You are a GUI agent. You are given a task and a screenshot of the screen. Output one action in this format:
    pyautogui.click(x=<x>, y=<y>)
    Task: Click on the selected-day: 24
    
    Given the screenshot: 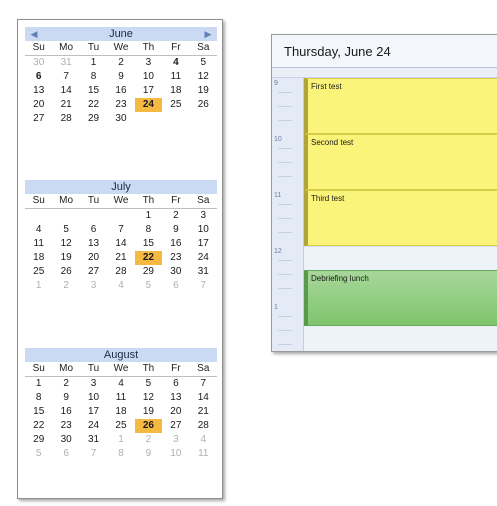 What is the action you would take?
    pyautogui.click(x=148, y=105)
    